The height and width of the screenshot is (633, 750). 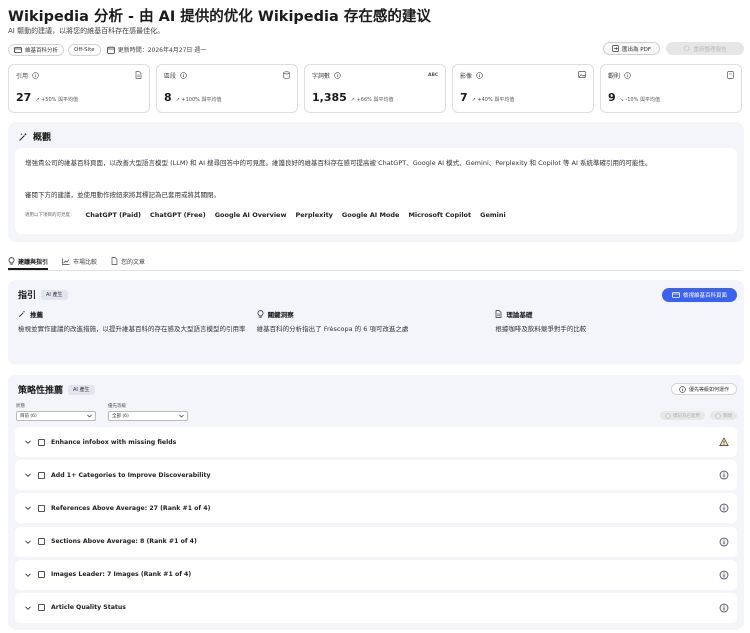 I want to click on guidance-col-title: 理論基礎, so click(x=519, y=315).